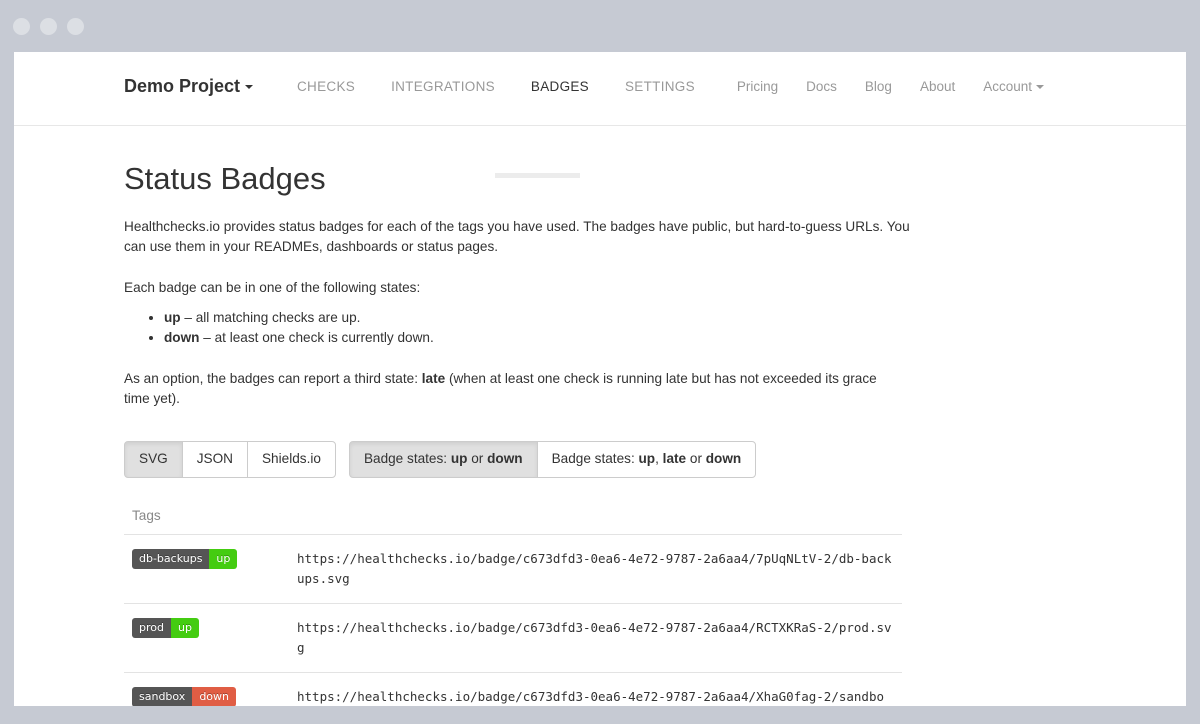 The image size is (1200, 724). What do you see at coordinates (505, 459) in the screenshot?
I see `states-button-state-2: down` at bounding box center [505, 459].